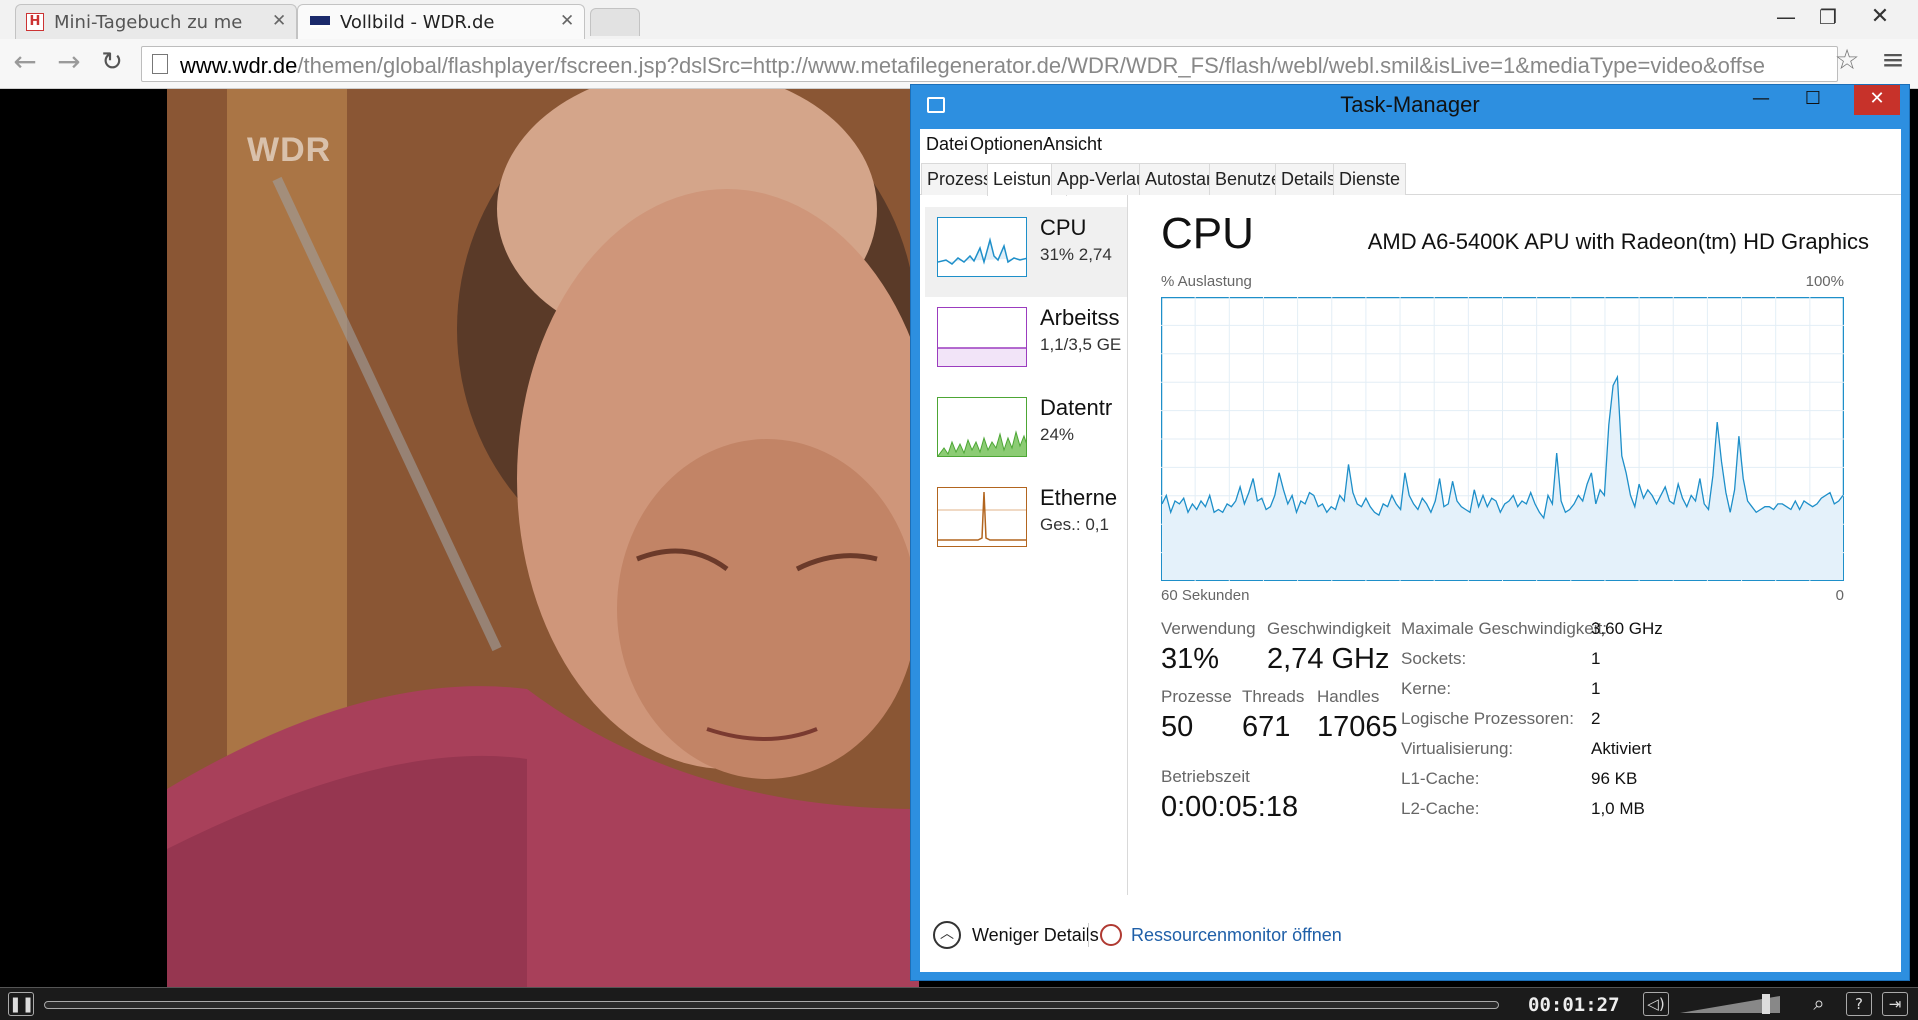  Describe the element at coordinates (1196, 696) in the screenshot. I see `prozesse-label: Prozesse` at that location.